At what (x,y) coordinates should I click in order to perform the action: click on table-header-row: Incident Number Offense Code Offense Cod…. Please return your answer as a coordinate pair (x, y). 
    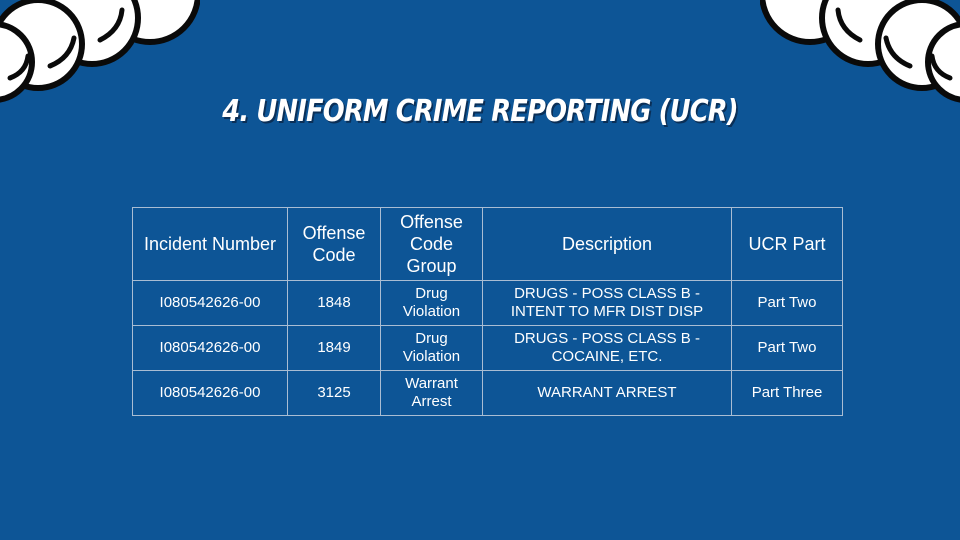
    Looking at the image, I should click on (487, 244).